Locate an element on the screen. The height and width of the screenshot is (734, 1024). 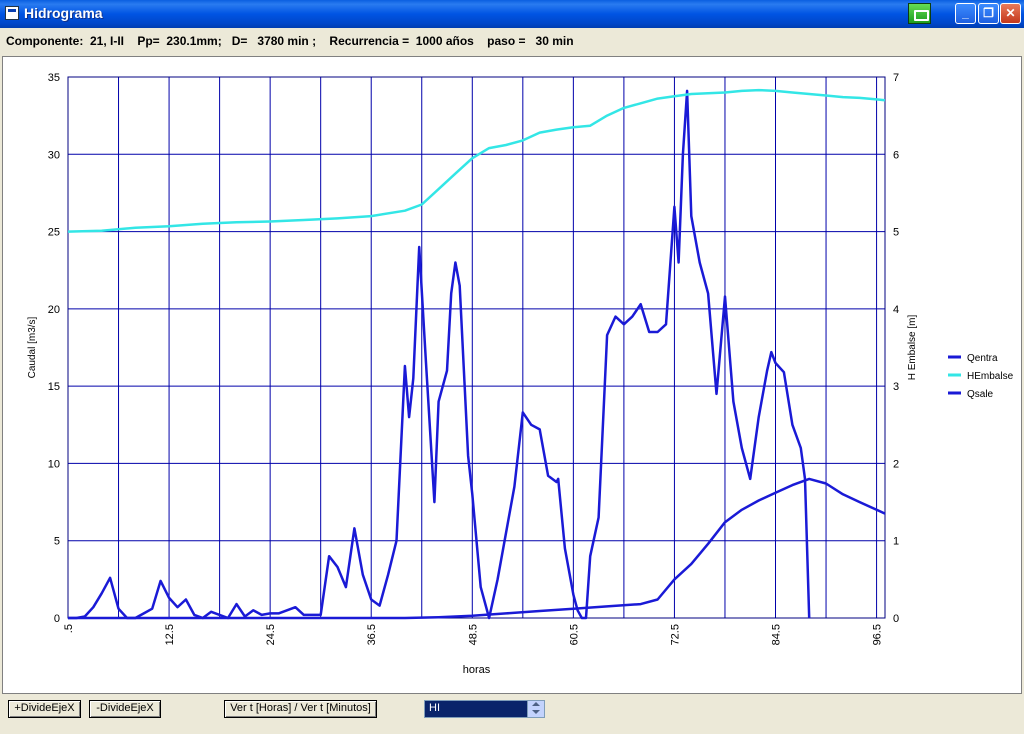
y-right-axis-label: H Embalse [m] is located at coordinates (912, 347).